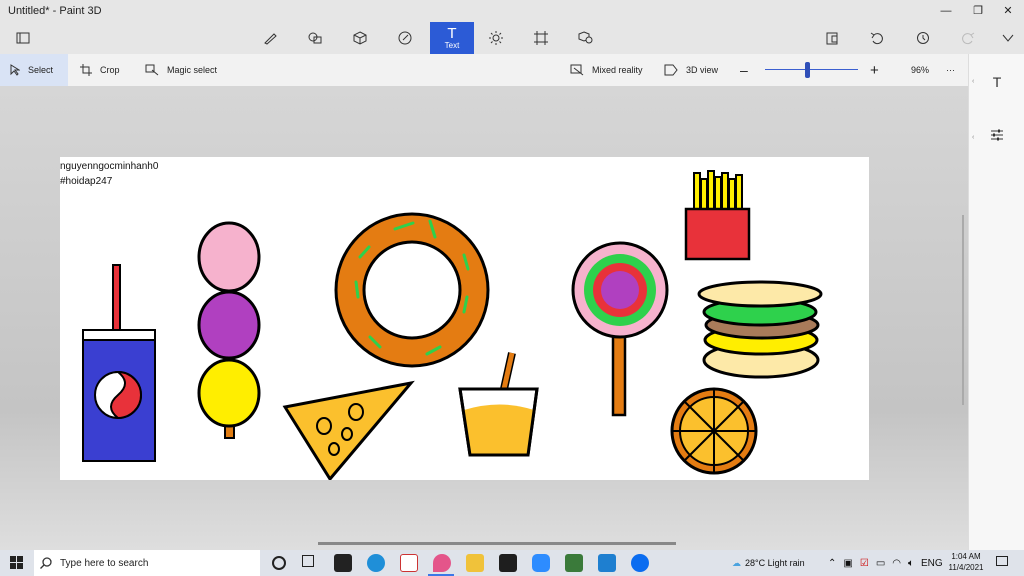 The height and width of the screenshot is (576, 1024). What do you see at coordinates (497, 543) in the screenshot?
I see `horizontal-scrollbar` at bounding box center [497, 543].